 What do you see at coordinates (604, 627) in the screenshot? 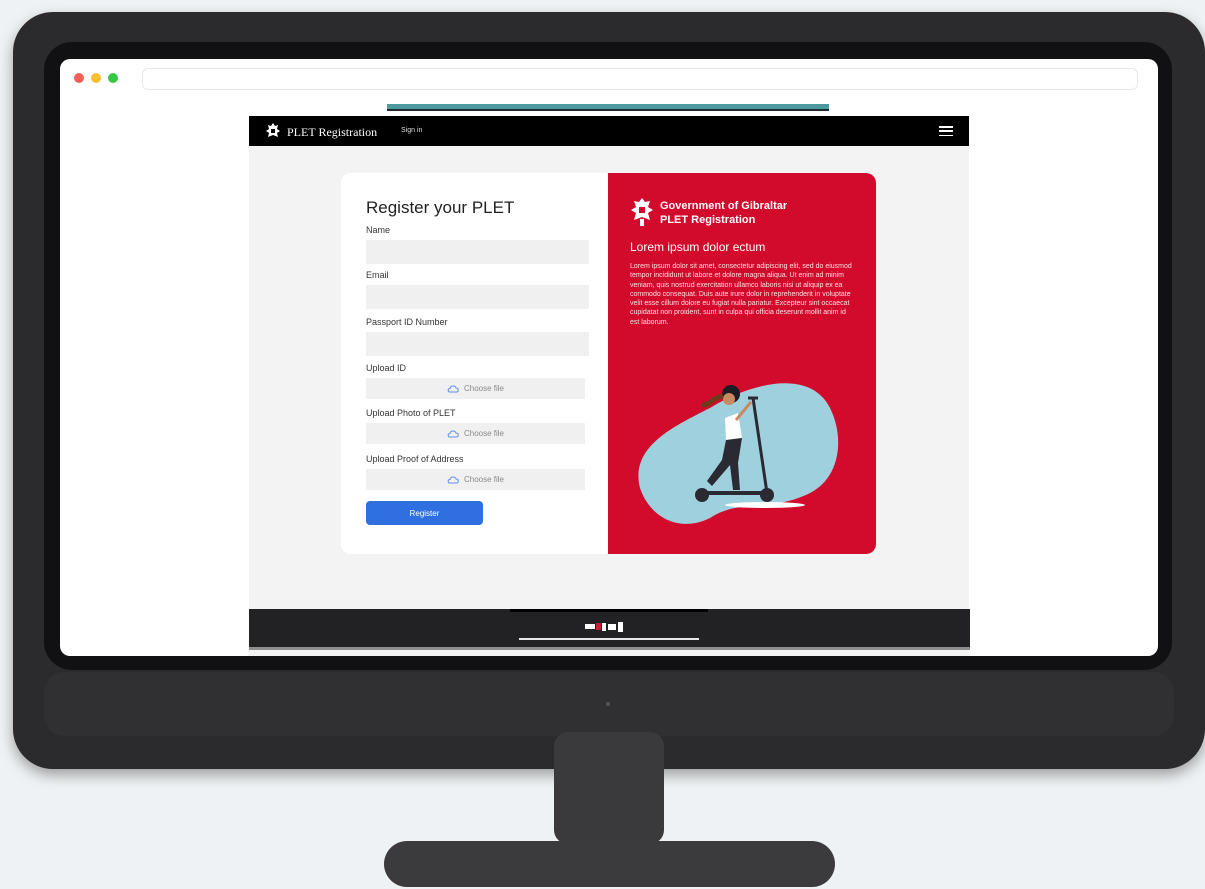
I see `flag-logo-icon` at bounding box center [604, 627].